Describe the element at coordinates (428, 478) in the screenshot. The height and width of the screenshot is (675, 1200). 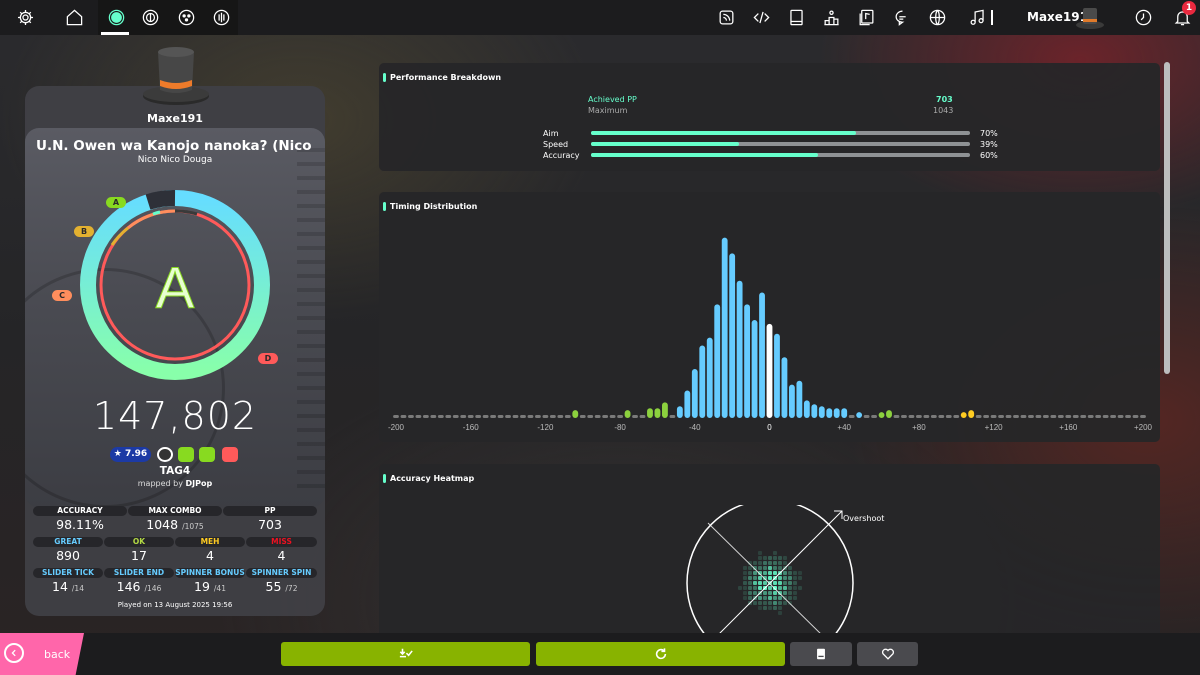
I see `accuracy-heatmap-title: Accuracy Heatmap` at that location.